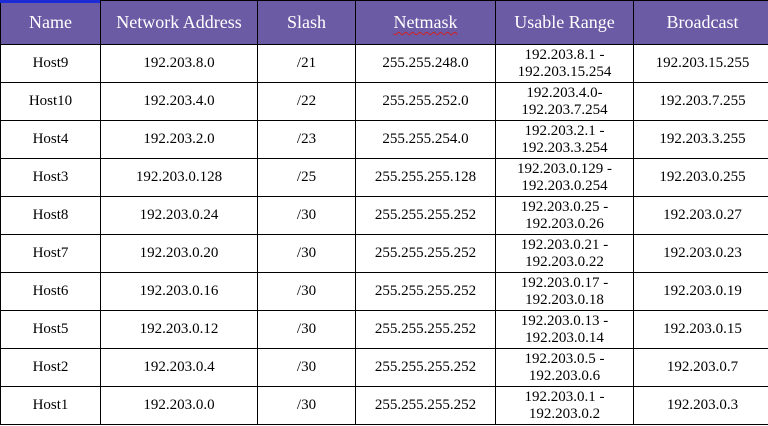 The image size is (768, 426). I want to click on header-netmask: Netmask, so click(425, 22).